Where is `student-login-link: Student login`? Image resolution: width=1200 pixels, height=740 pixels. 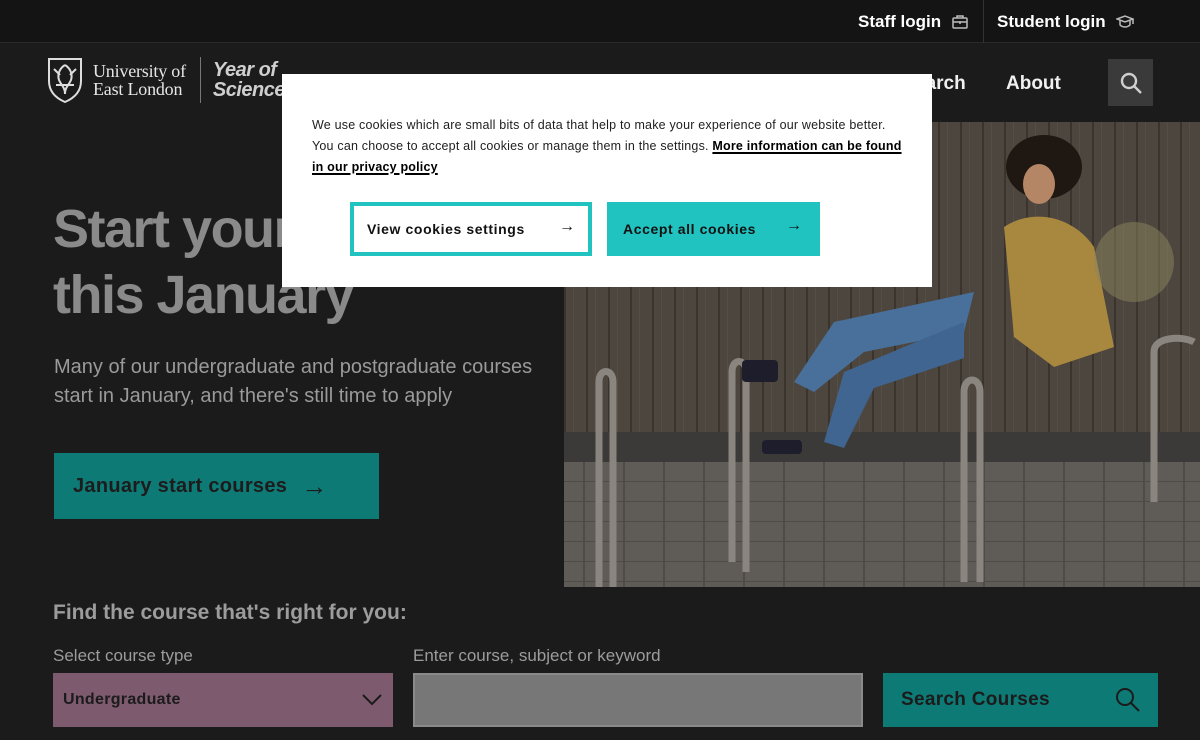 student-login-link: Student login is located at coordinates (1065, 21).